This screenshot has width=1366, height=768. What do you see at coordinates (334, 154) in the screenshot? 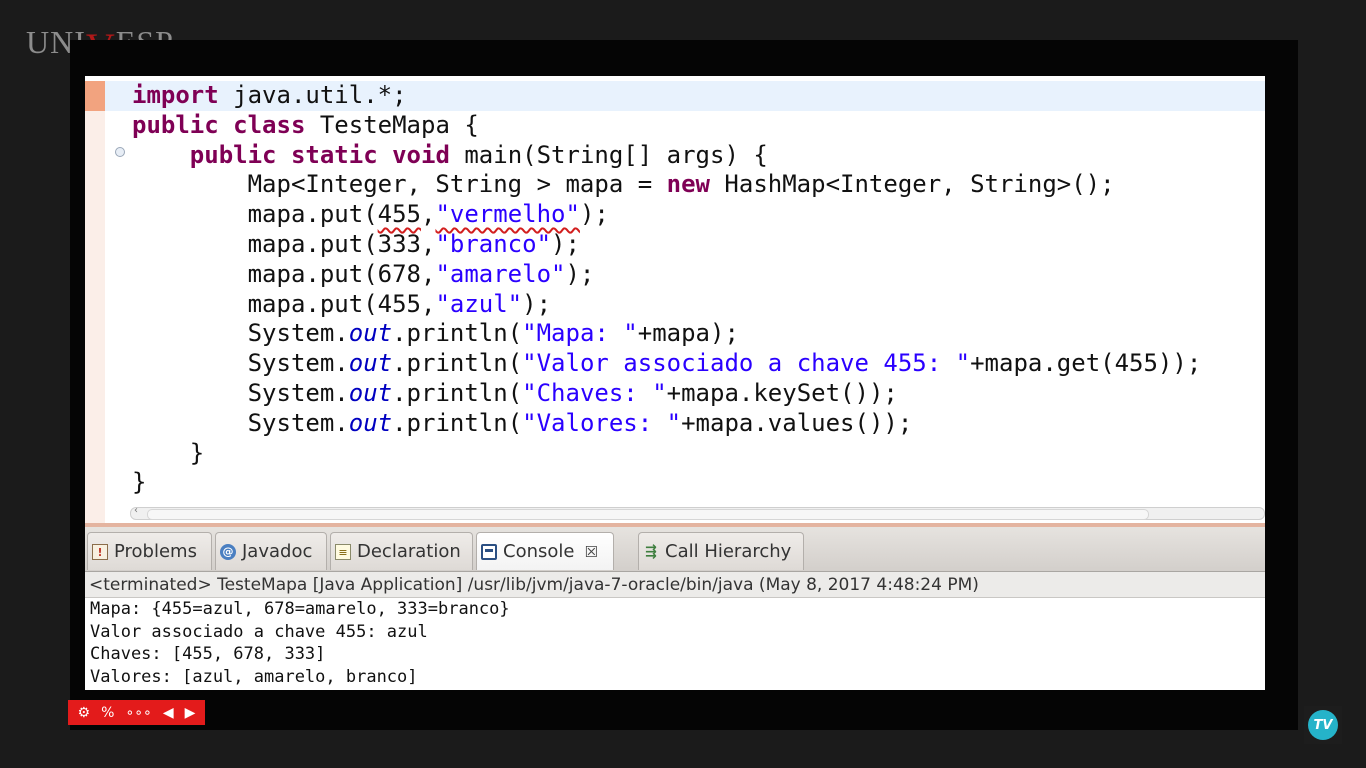
I see `code-token: static` at bounding box center [334, 154].